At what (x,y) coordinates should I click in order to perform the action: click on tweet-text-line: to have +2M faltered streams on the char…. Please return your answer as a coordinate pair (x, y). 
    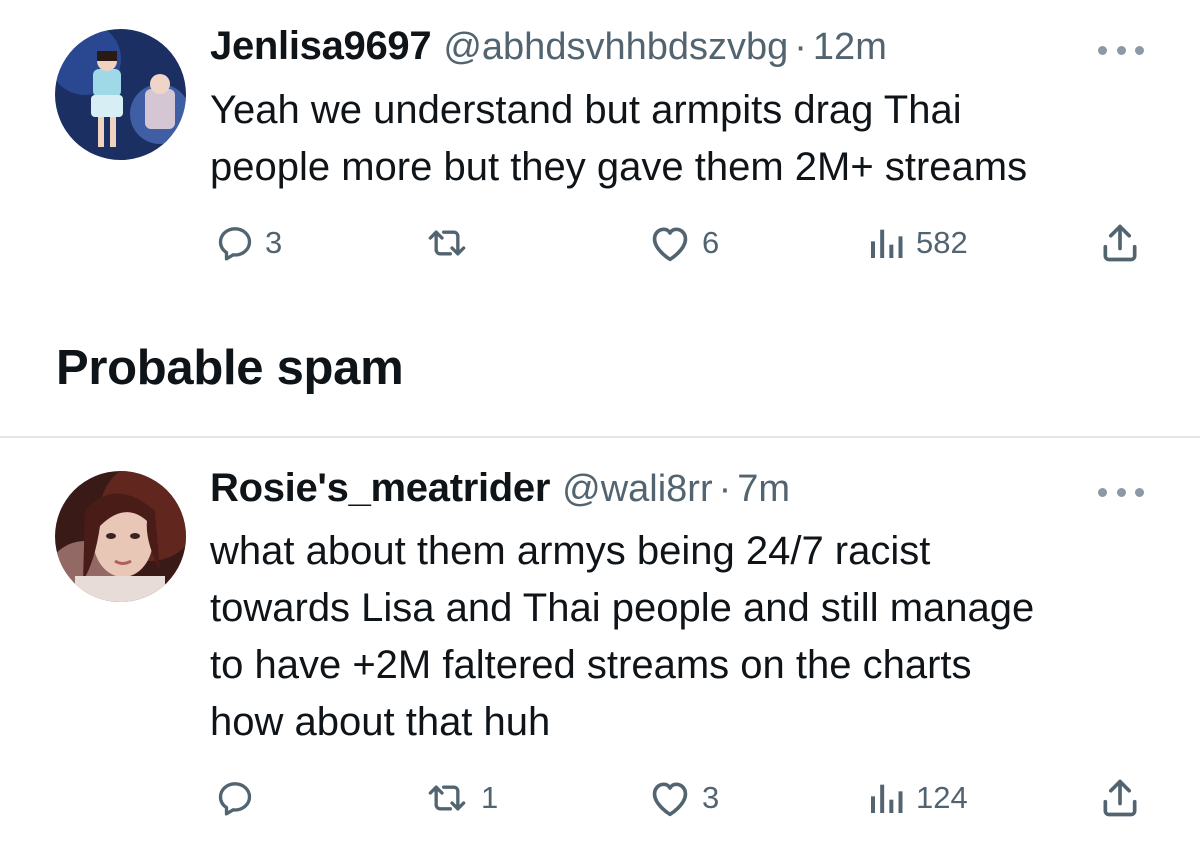
    Looking at the image, I should click on (591, 665).